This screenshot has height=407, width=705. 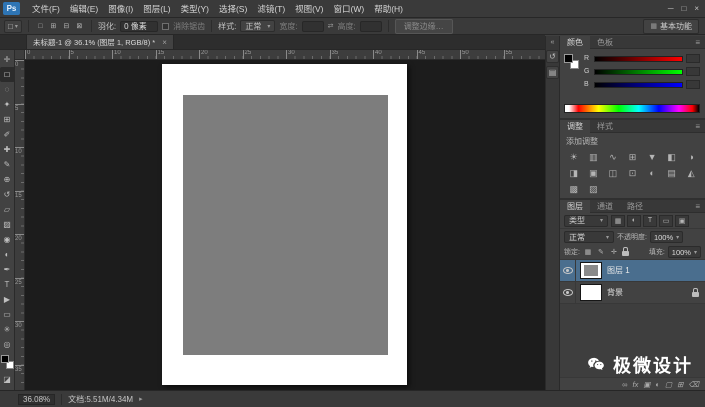 I want to click on menu-image: 图像(I), so click(x=120, y=9).